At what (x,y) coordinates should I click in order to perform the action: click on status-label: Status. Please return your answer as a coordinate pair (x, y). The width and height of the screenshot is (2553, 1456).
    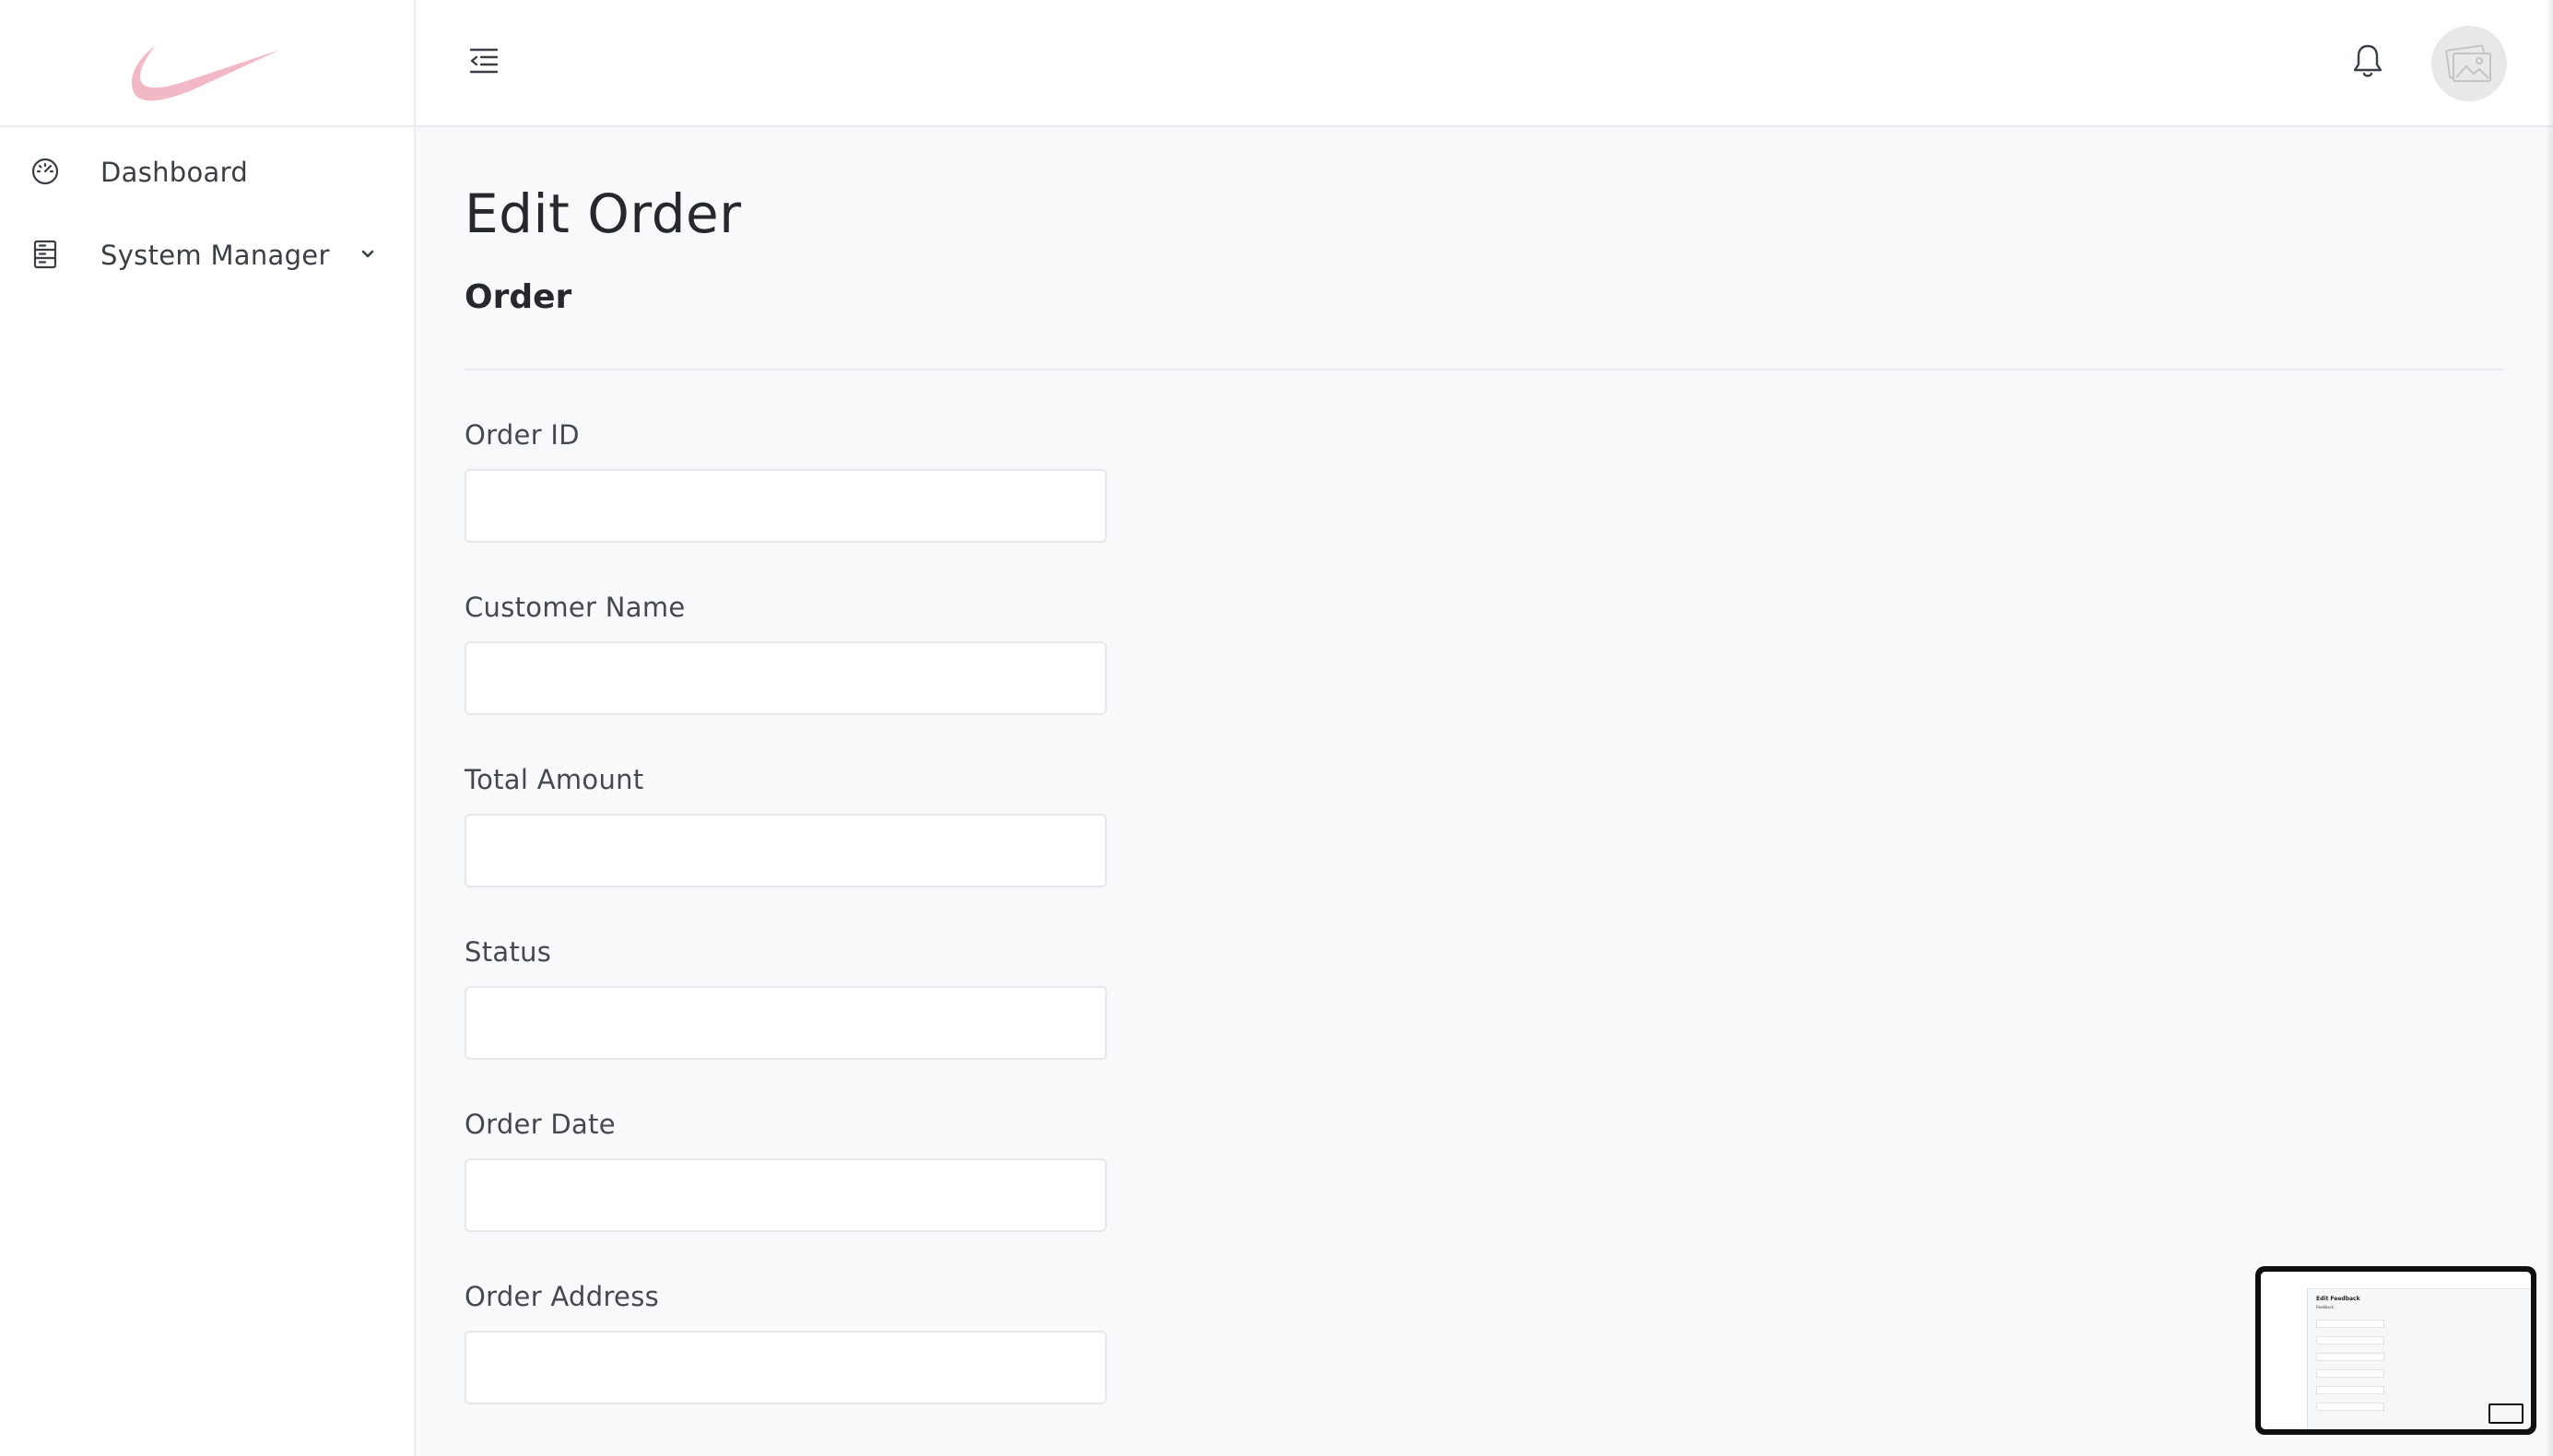
    Looking at the image, I should click on (508, 952).